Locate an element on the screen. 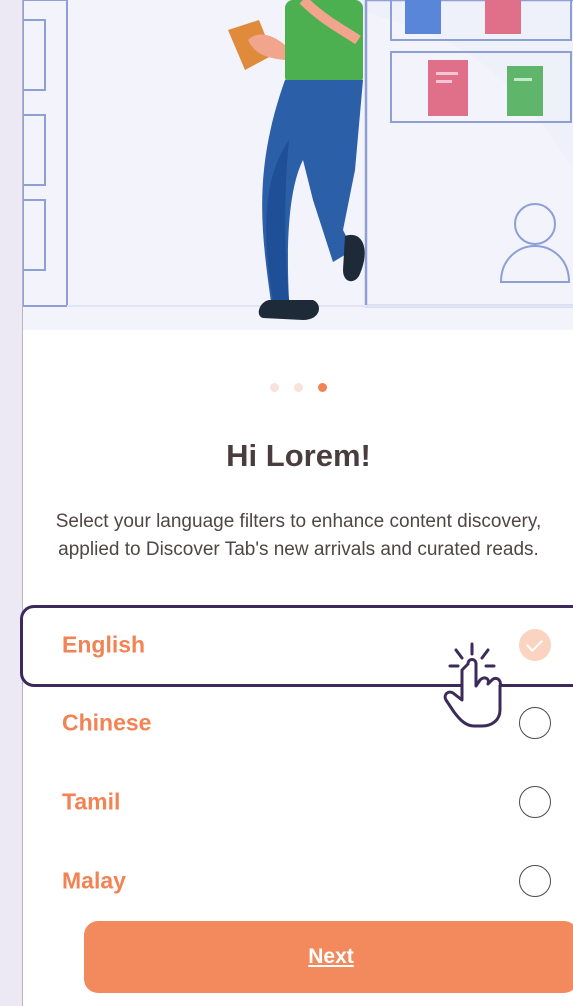  page-indicator is located at coordinates (298, 387).